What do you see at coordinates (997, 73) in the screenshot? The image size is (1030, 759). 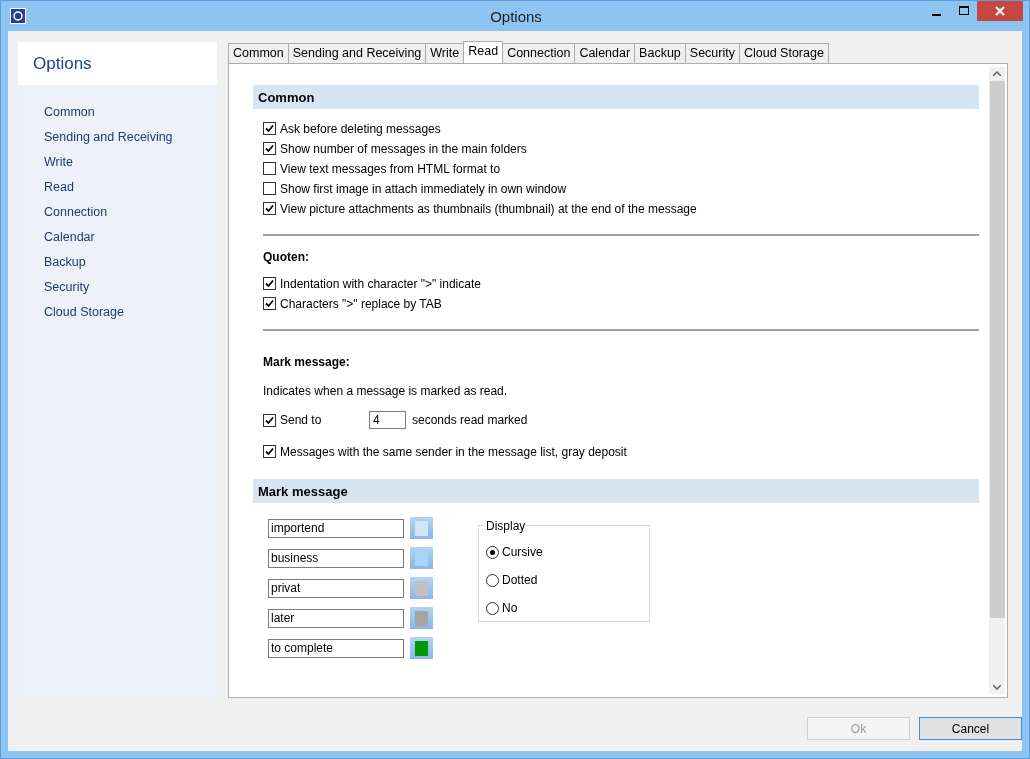 I see `scroll-up-icon` at bounding box center [997, 73].